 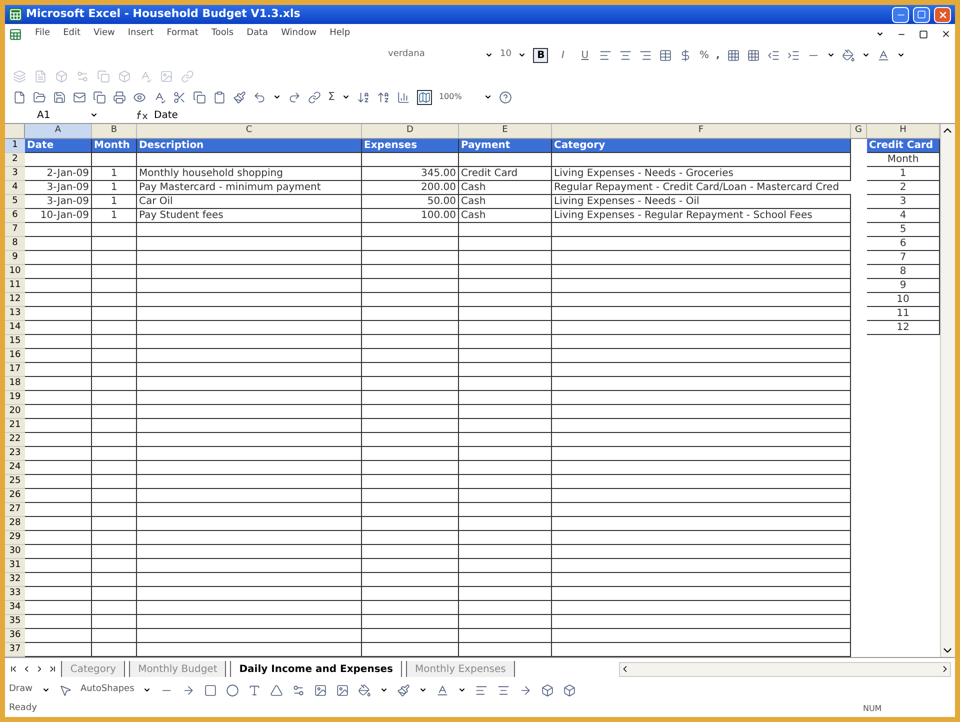 What do you see at coordinates (457, 97) in the screenshot?
I see `zoom-field: 100%` at bounding box center [457, 97].